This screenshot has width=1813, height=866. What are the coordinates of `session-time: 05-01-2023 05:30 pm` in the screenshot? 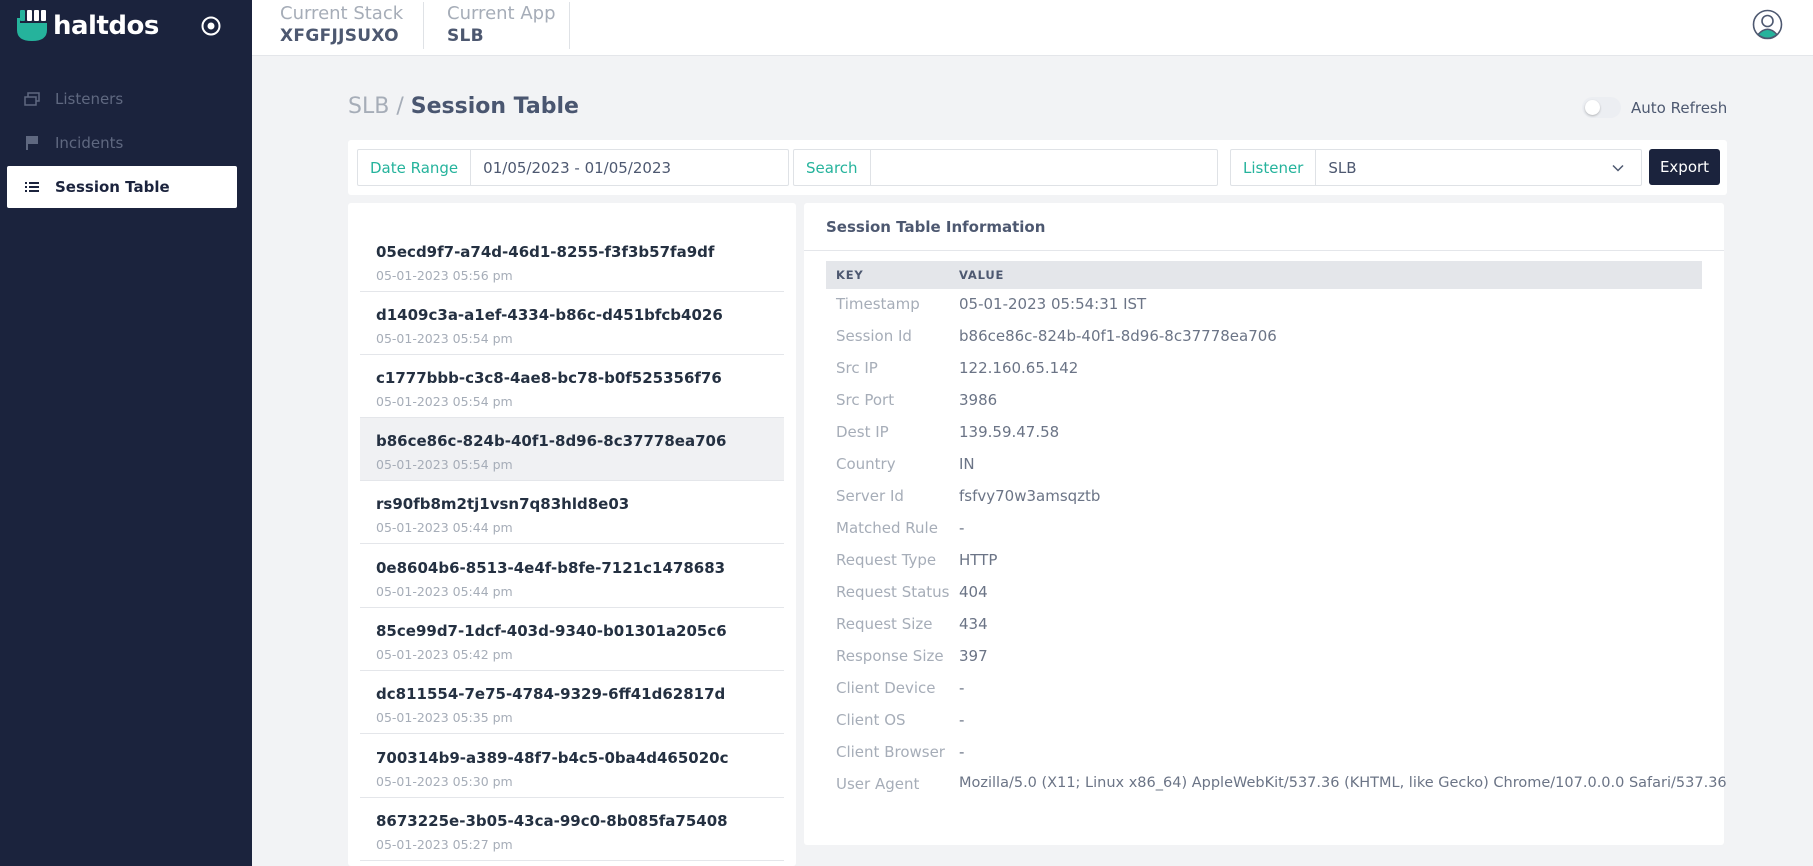 It's located at (444, 781).